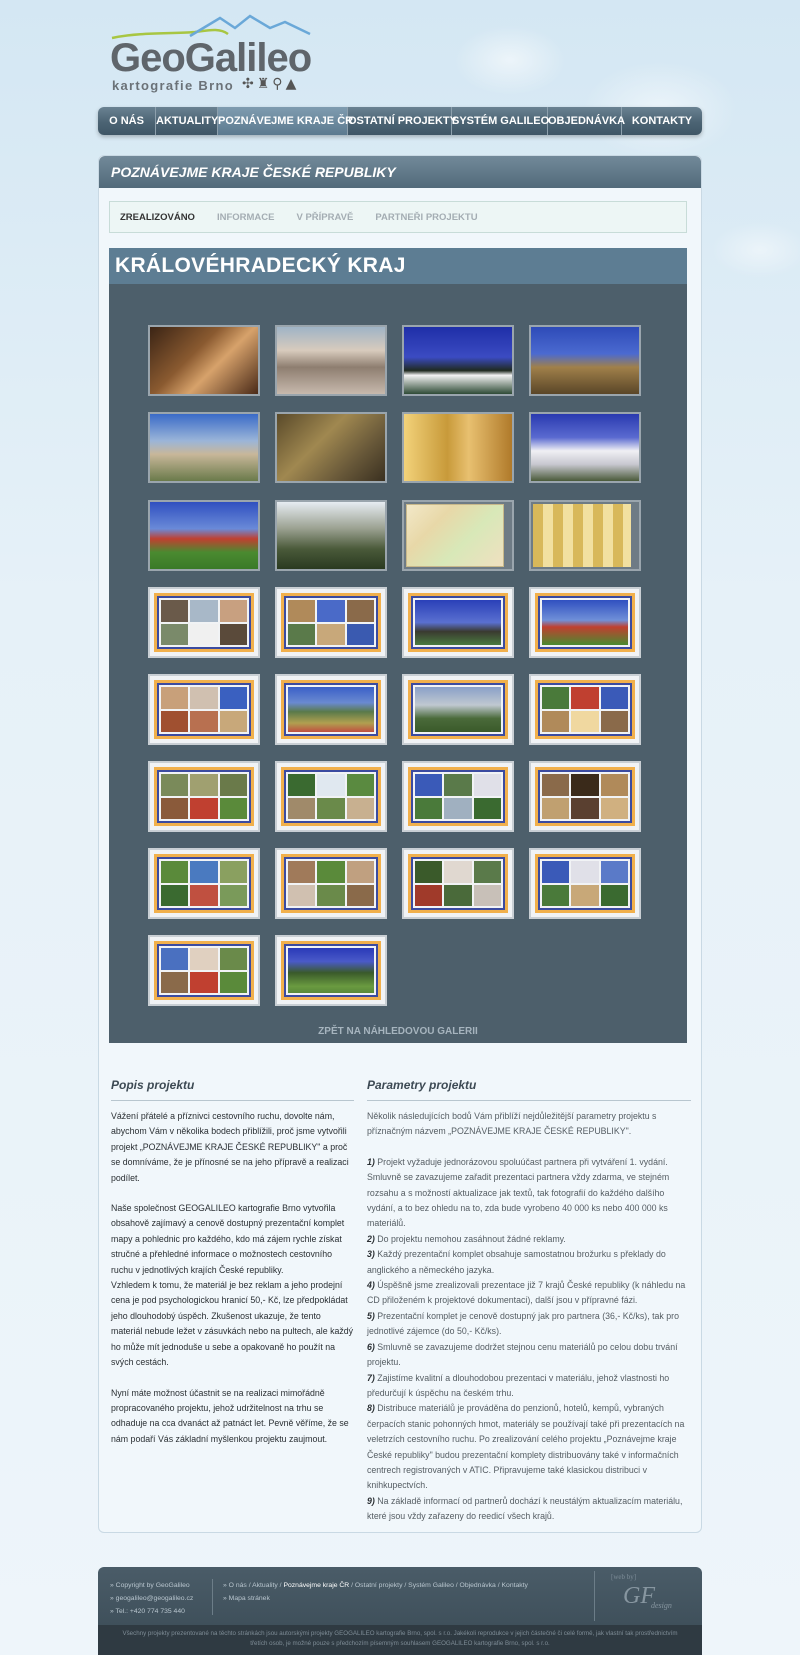 Image resolution: width=800 pixels, height=1655 pixels. I want to click on designer-logo: [web by] GF design, so click(648, 1596).